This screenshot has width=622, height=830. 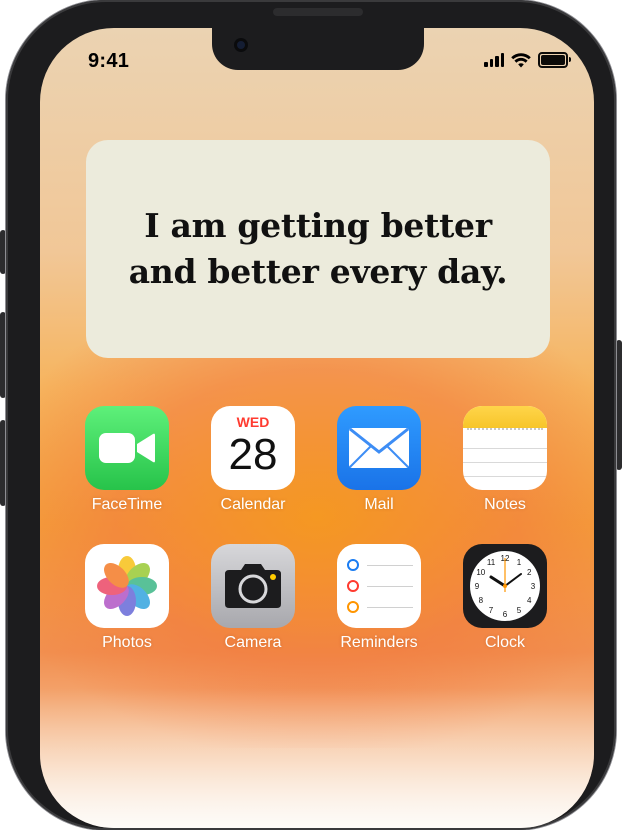 I want to click on clock-numeral: 9, so click(x=477, y=586).